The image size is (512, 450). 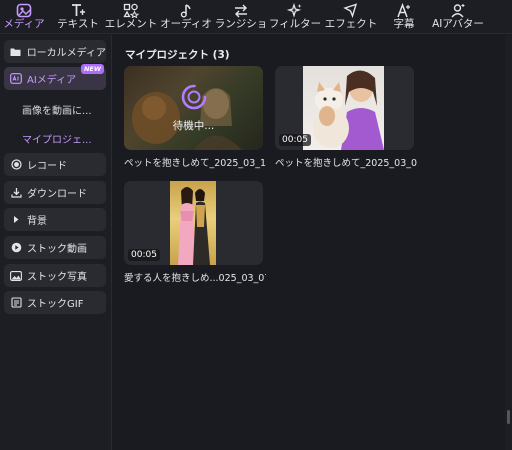 I want to click on caret-right-icon, so click(x=16, y=220).